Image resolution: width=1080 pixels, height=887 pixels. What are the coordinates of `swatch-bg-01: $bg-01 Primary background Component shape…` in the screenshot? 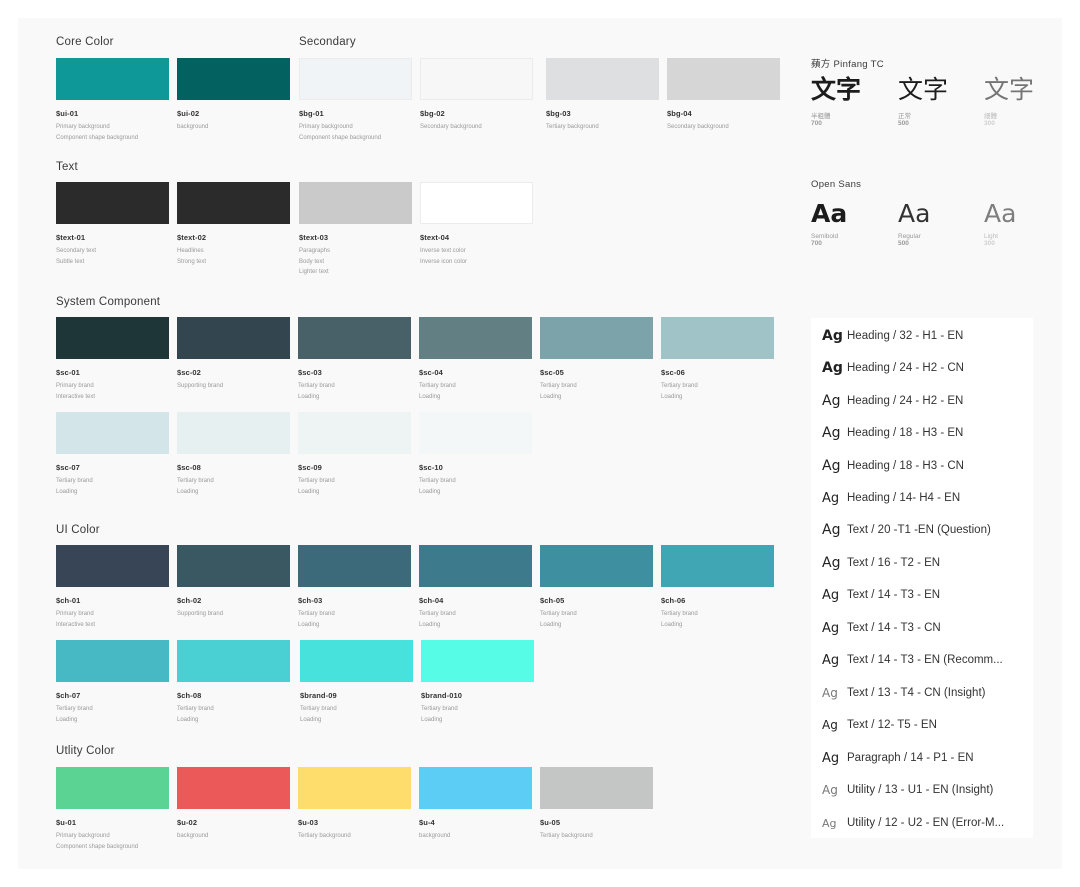 It's located at (355, 100).